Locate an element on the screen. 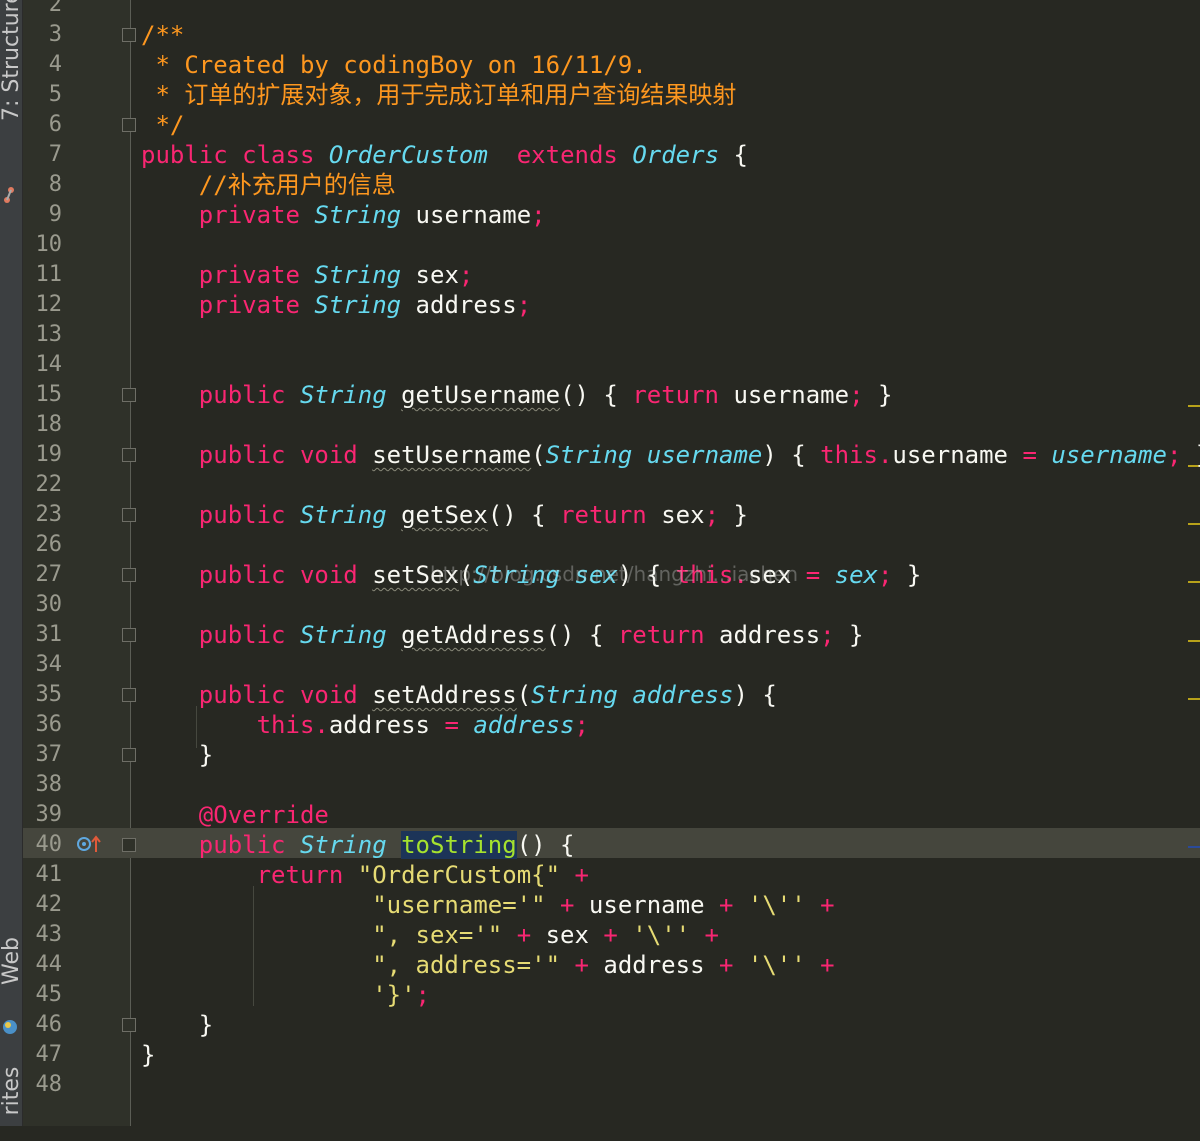 This screenshot has height=1141, width=1200. line-number: 7 is located at coordinates (55, 154).